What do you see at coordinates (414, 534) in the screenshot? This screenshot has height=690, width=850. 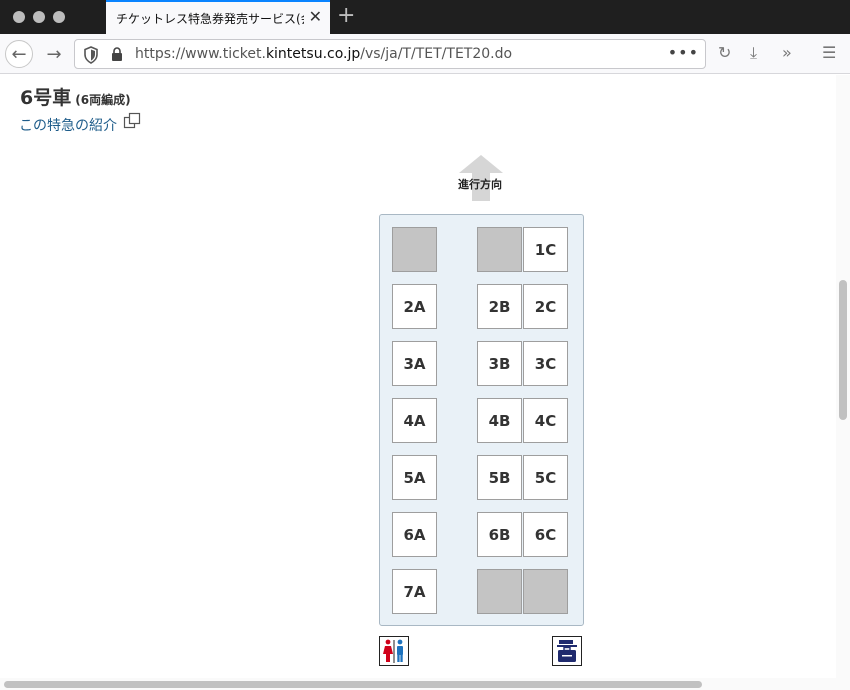 I see `seat-6A: 6A` at bounding box center [414, 534].